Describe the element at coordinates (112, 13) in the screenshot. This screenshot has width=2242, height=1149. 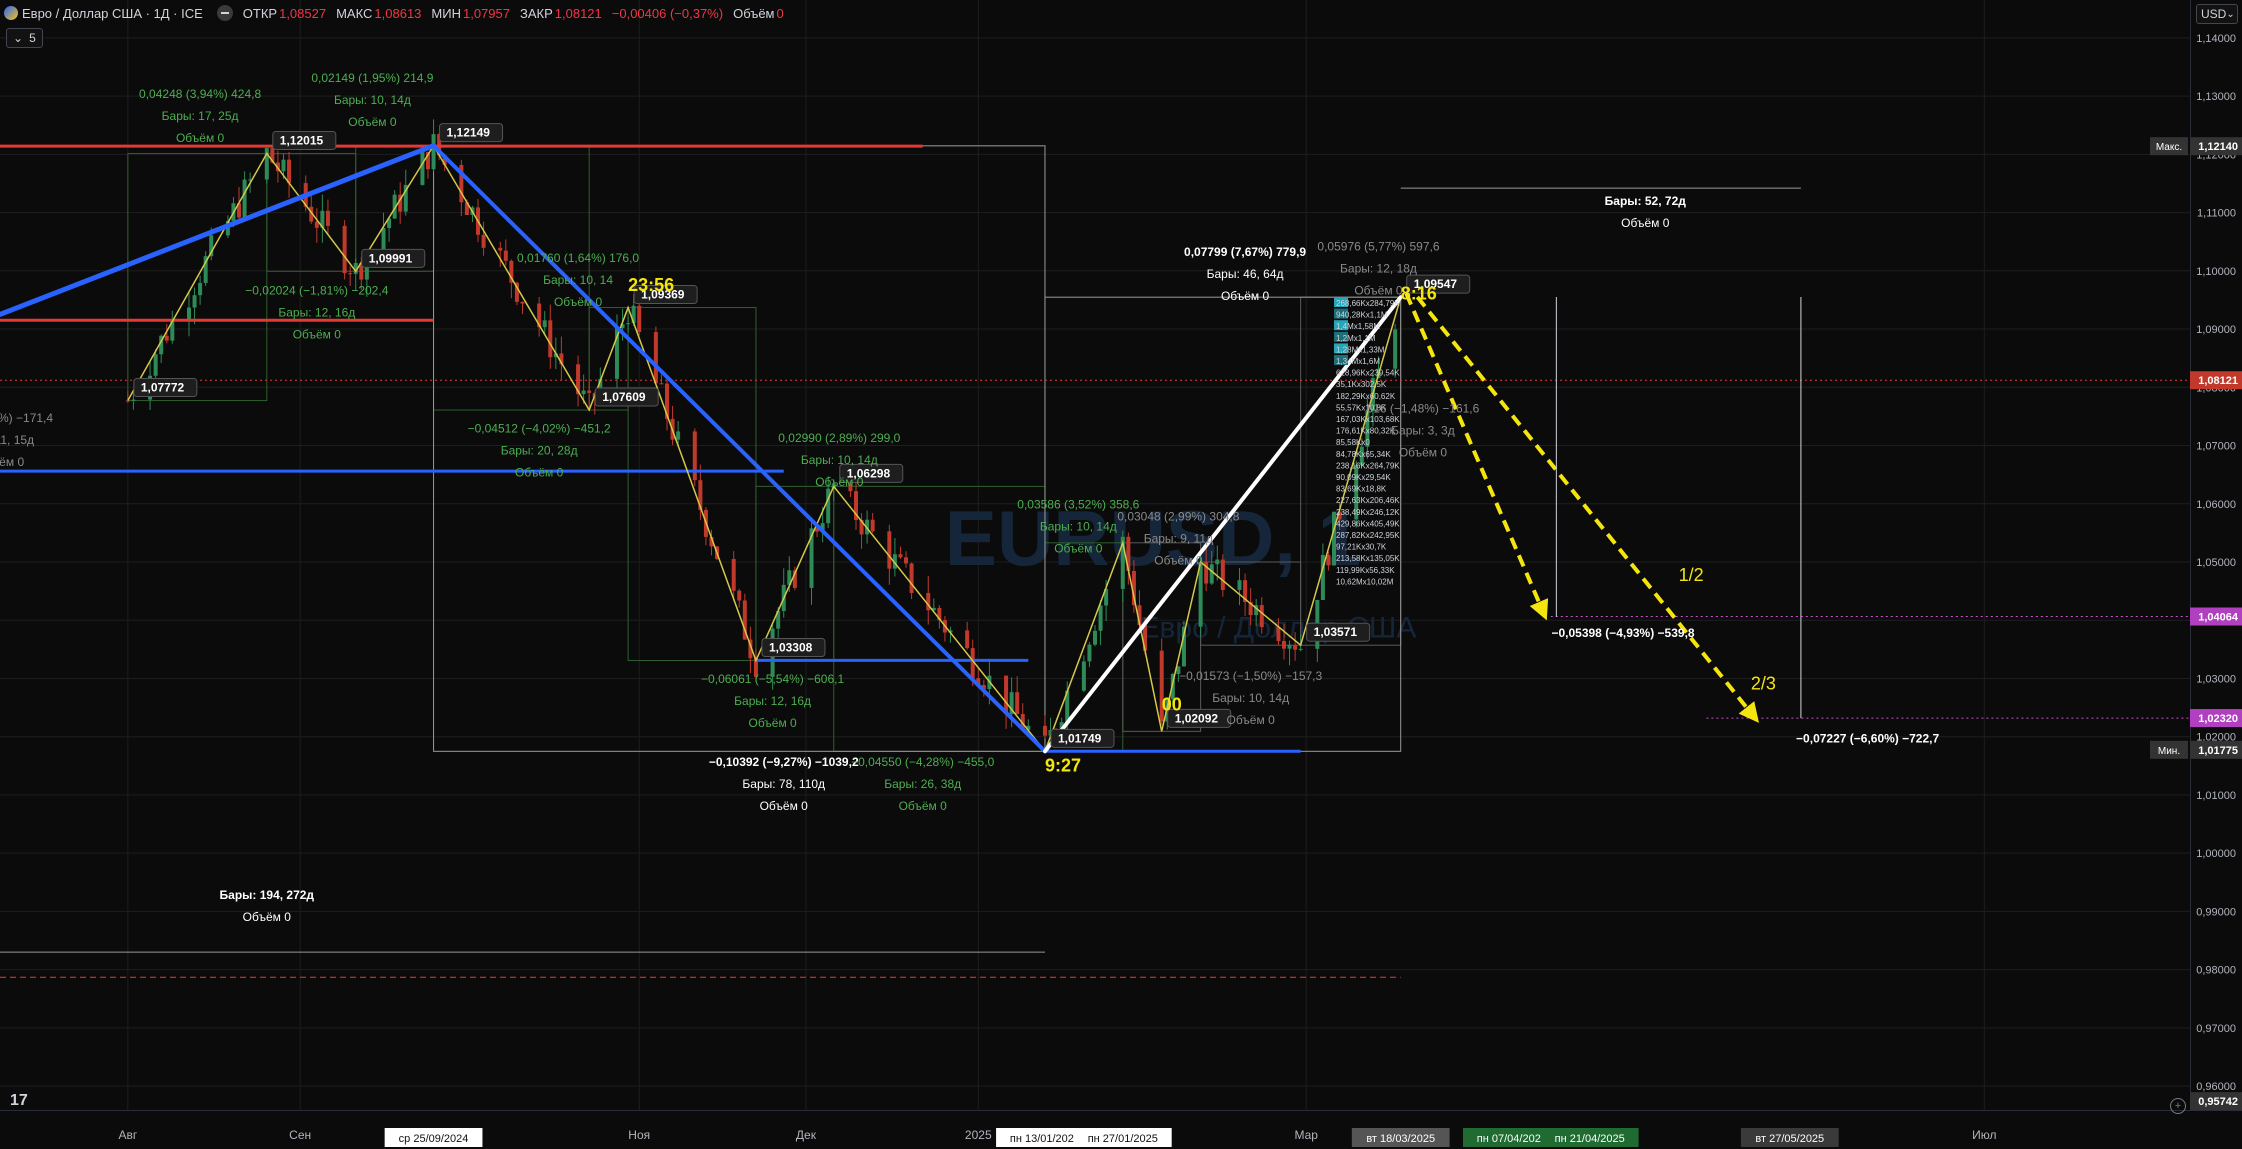
I see `symbol-title: Евро / Доллар США · 1Д · ICE` at that location.